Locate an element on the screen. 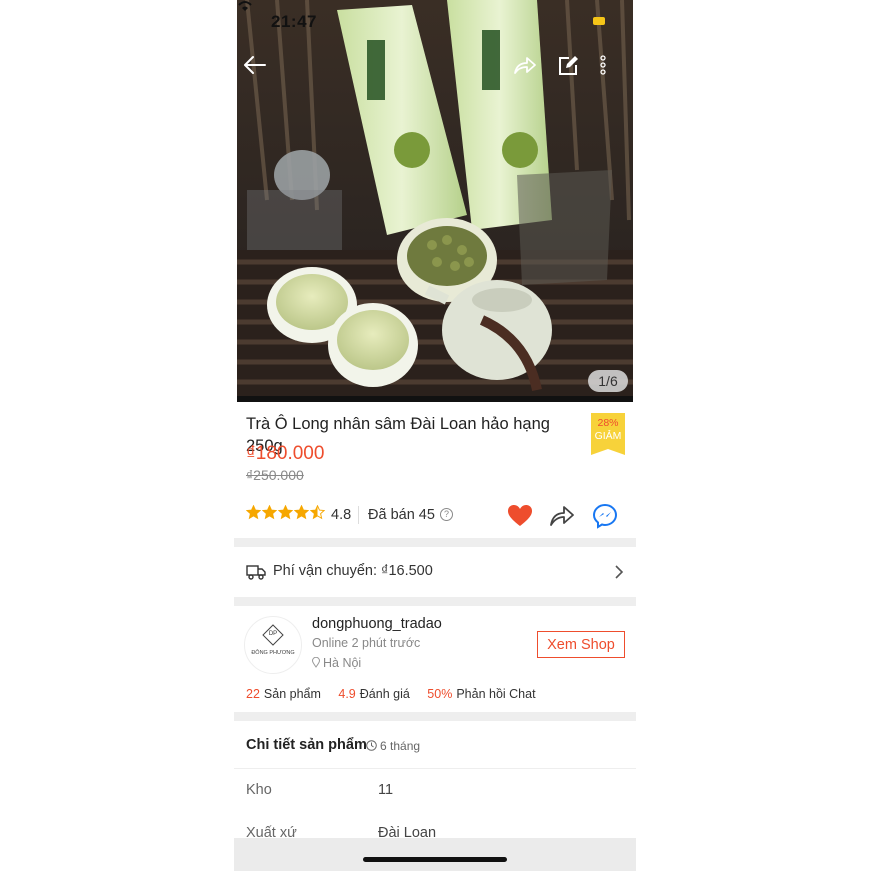  rating-value: 4.8 is located at coordinates (341, 515).